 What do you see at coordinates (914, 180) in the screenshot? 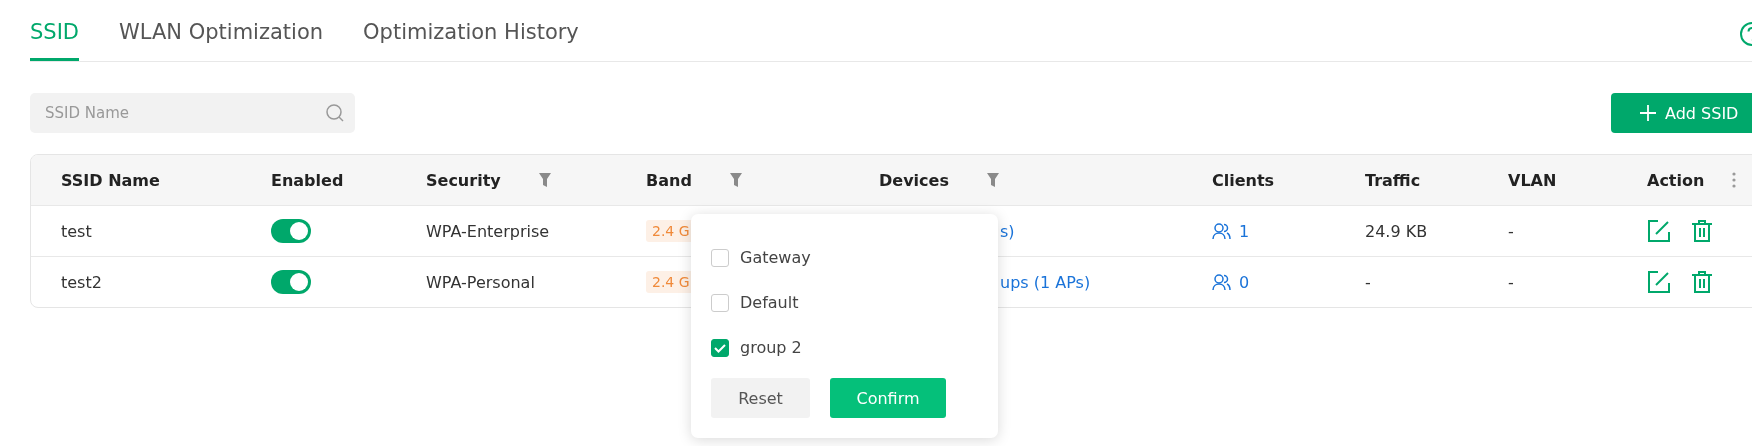
I see `column-header: Devices` at bounding box center [914, 180].